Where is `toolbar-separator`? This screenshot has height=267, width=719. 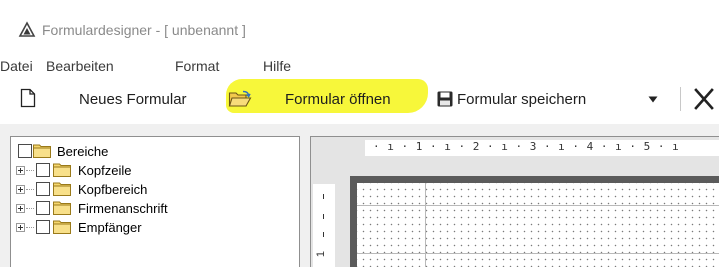
toolbar-separator is located at coordinates (680, 99).